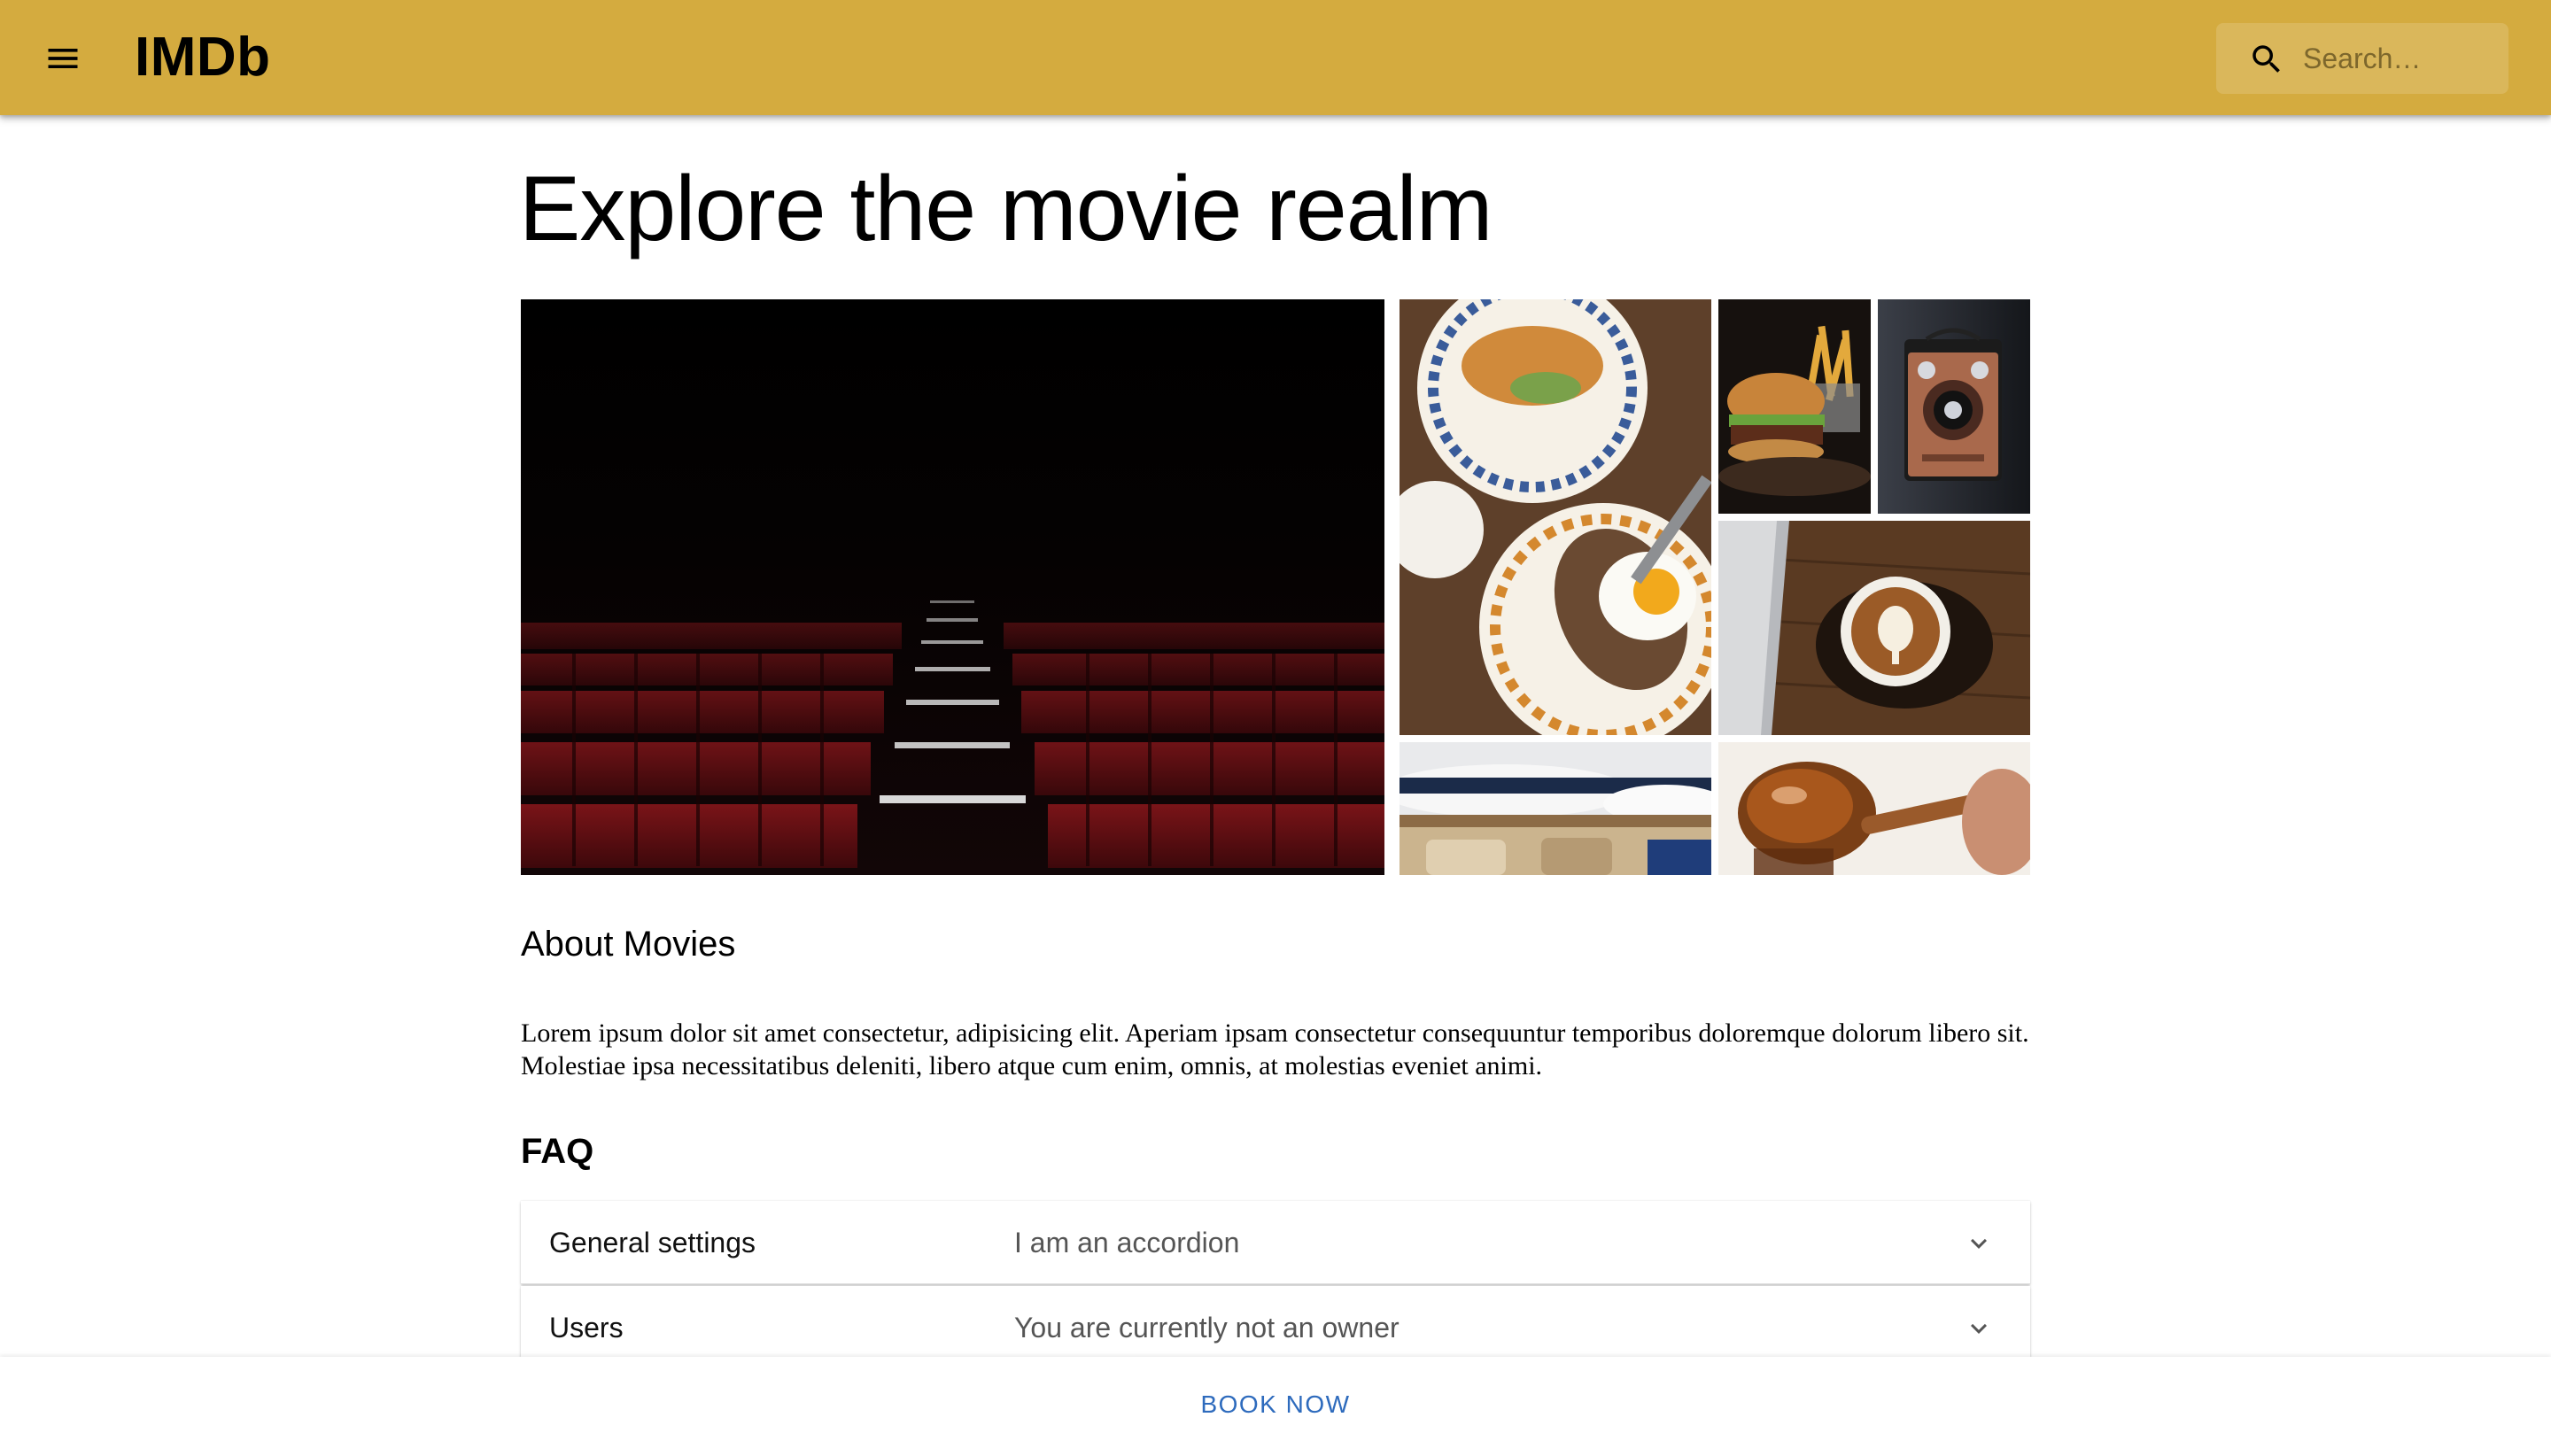 Image resolution: width=2551 pixels, height=1456 pixels. I want to click on bottom-bar: BOOK NOW, so click(1275, 1406).